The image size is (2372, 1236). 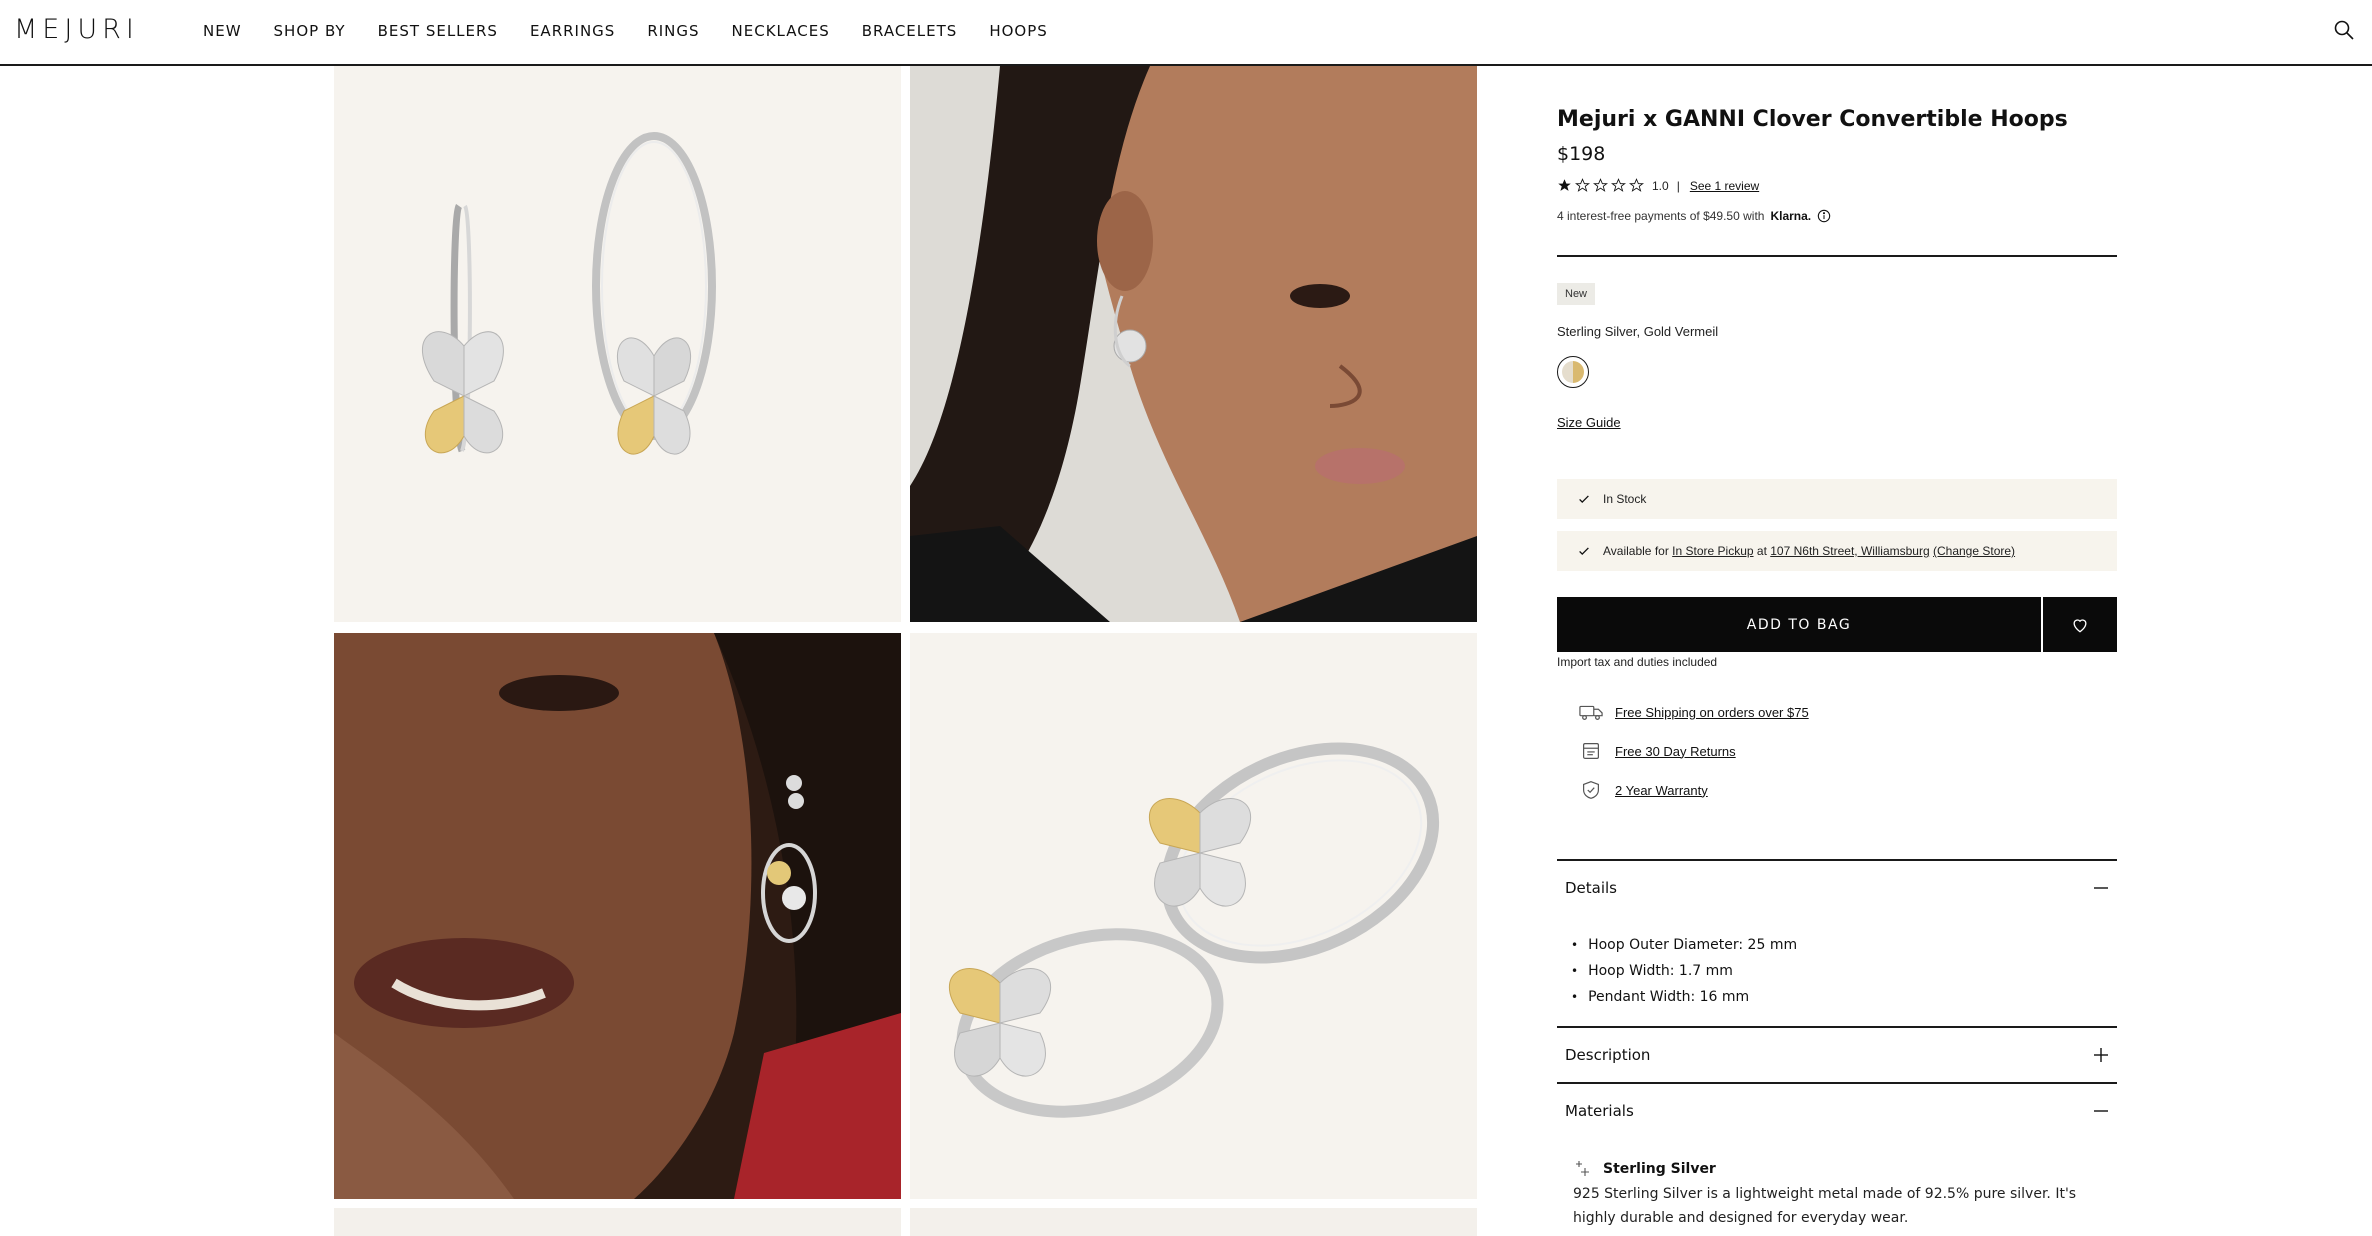 I want to click on nav-item-rings: RINGS, so click(x=673, y=31).